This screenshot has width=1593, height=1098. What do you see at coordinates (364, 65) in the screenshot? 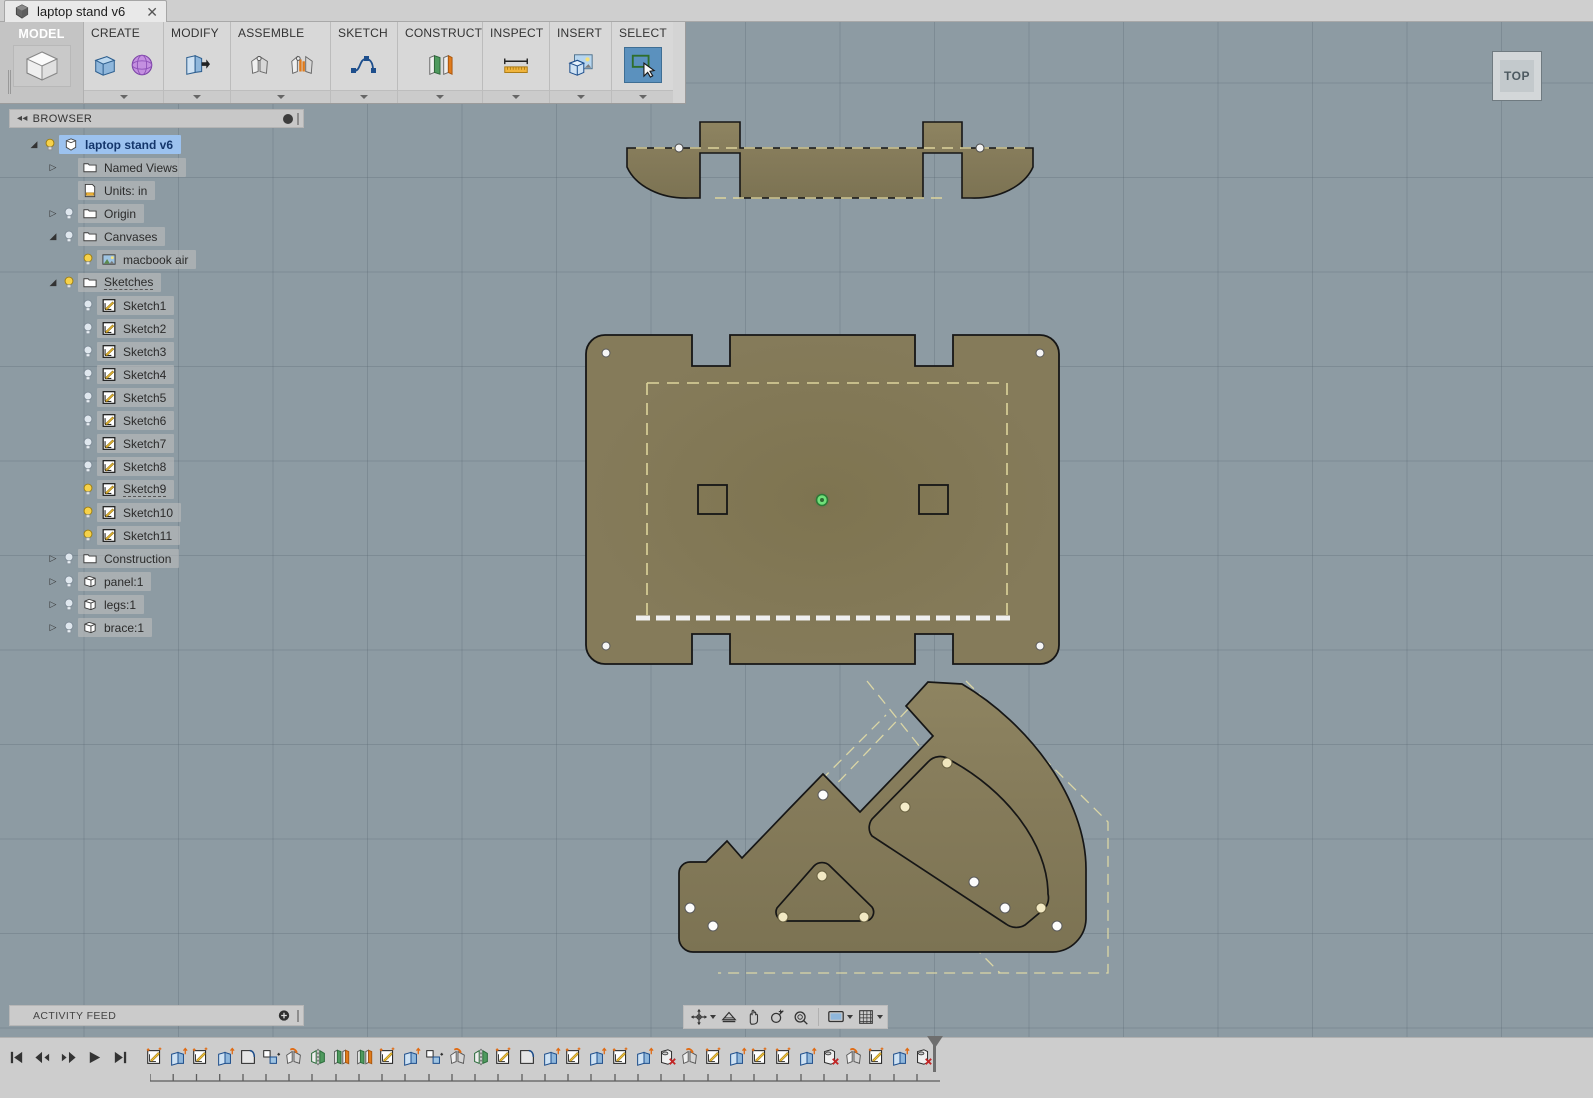
I see `spline-icon` at bounding box center [364, 65].